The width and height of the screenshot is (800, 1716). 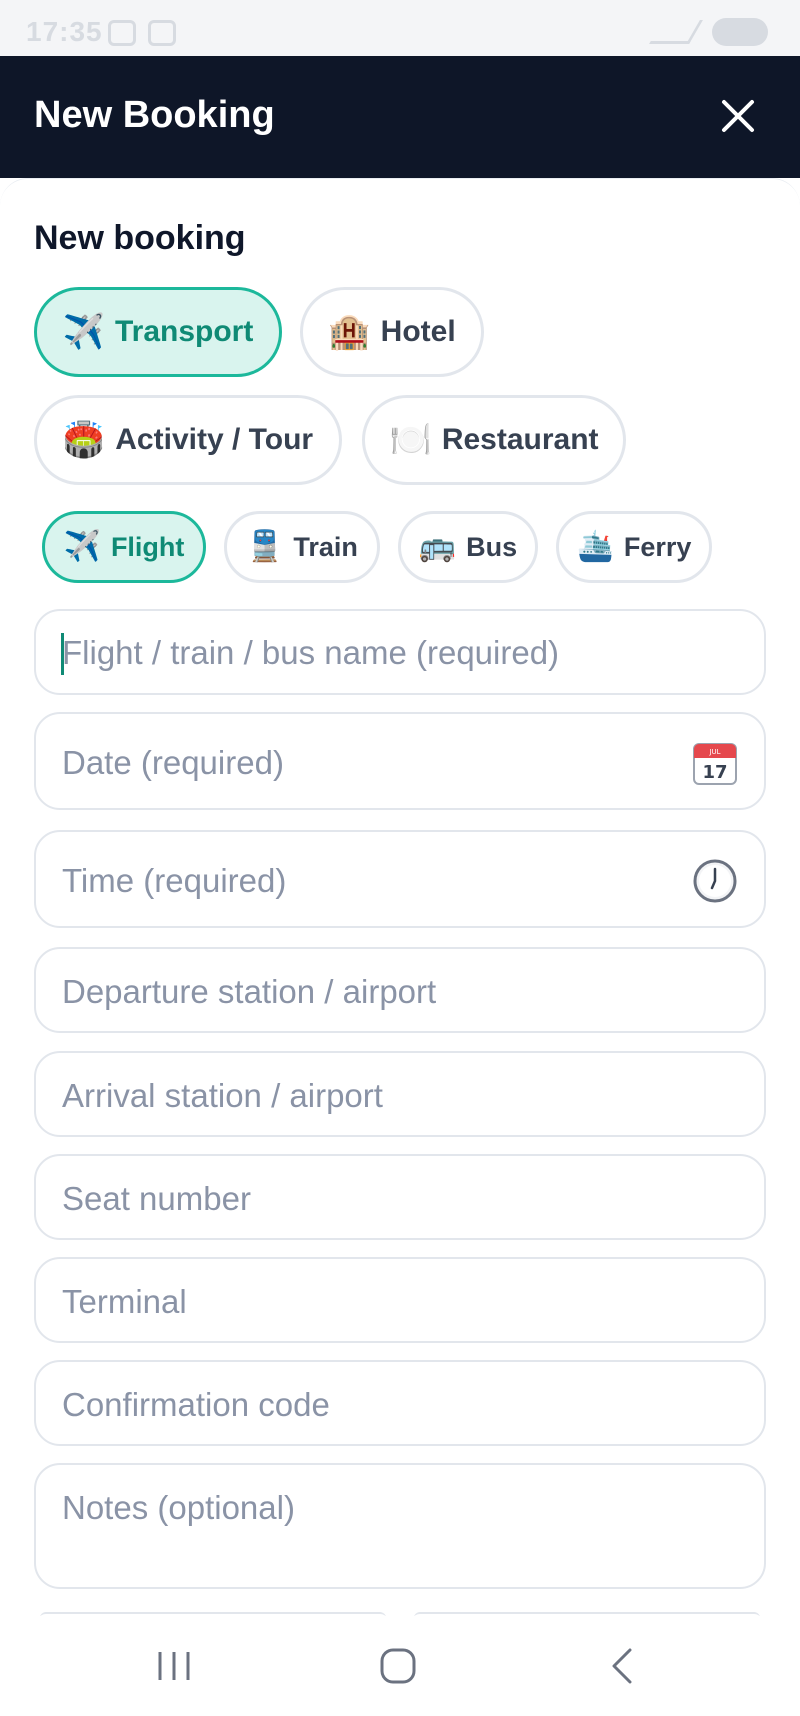 What do you see at coordinates (265, 546) in the screenshot?
I see `train-icon: 🚆` at bounding box center [265, 546].